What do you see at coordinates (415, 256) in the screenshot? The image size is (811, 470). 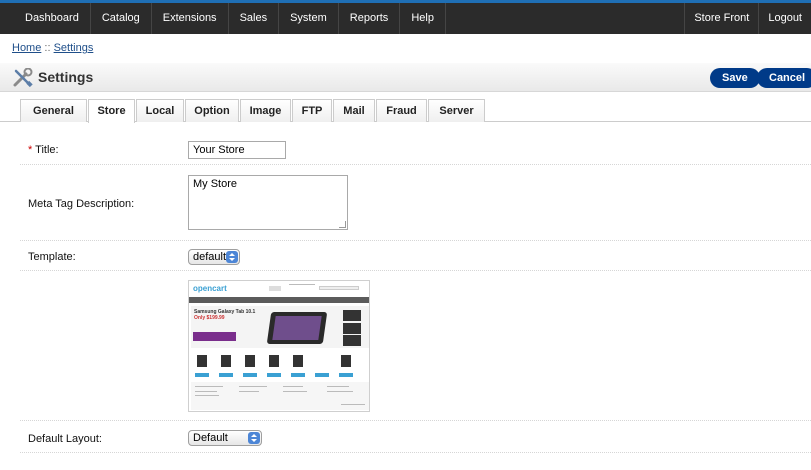 I see `template-row: Template: default` at bounding box center [415, 256].